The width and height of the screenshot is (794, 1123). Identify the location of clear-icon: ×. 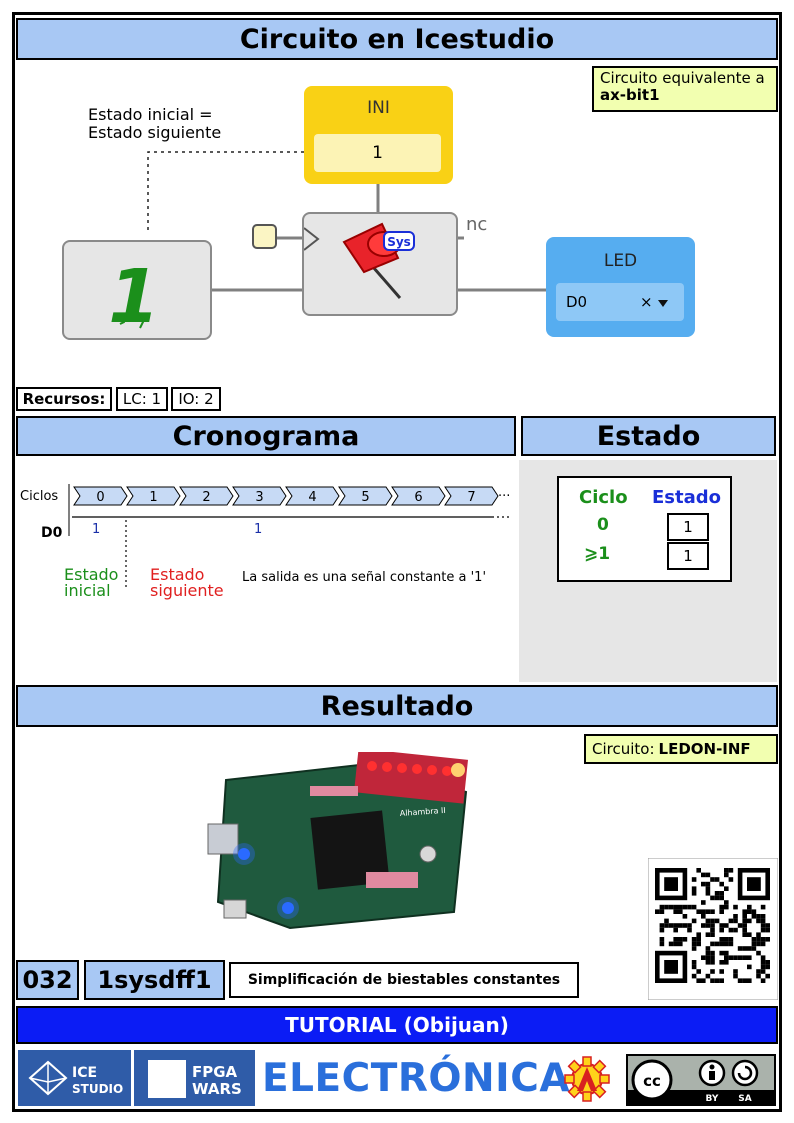
(646, 302).